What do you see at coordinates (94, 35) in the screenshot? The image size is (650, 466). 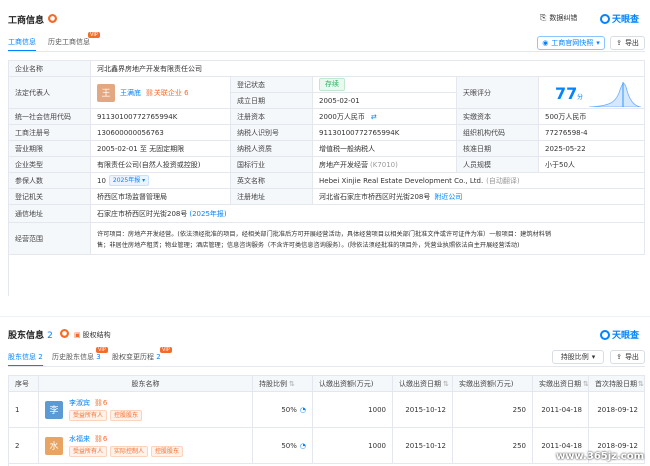 I see `vip-badge: VIP` at bounding box center [94, 35].